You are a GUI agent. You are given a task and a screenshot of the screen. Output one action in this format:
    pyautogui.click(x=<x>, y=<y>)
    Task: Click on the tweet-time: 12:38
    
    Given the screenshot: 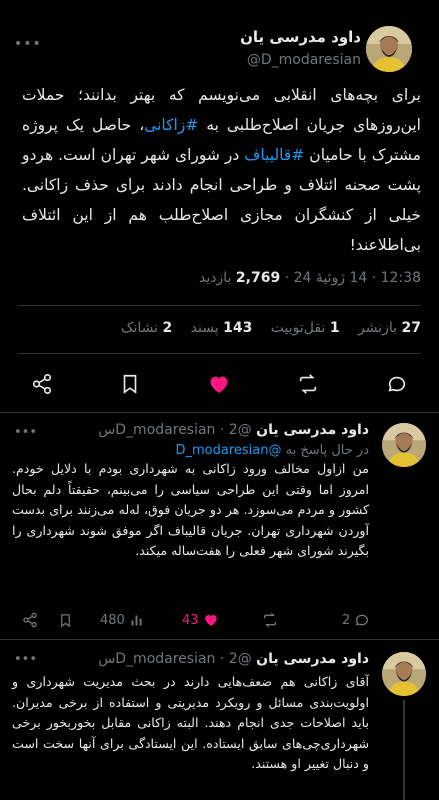 What is the action you would take?
    pyautogui.click(x=401, y=278)
    